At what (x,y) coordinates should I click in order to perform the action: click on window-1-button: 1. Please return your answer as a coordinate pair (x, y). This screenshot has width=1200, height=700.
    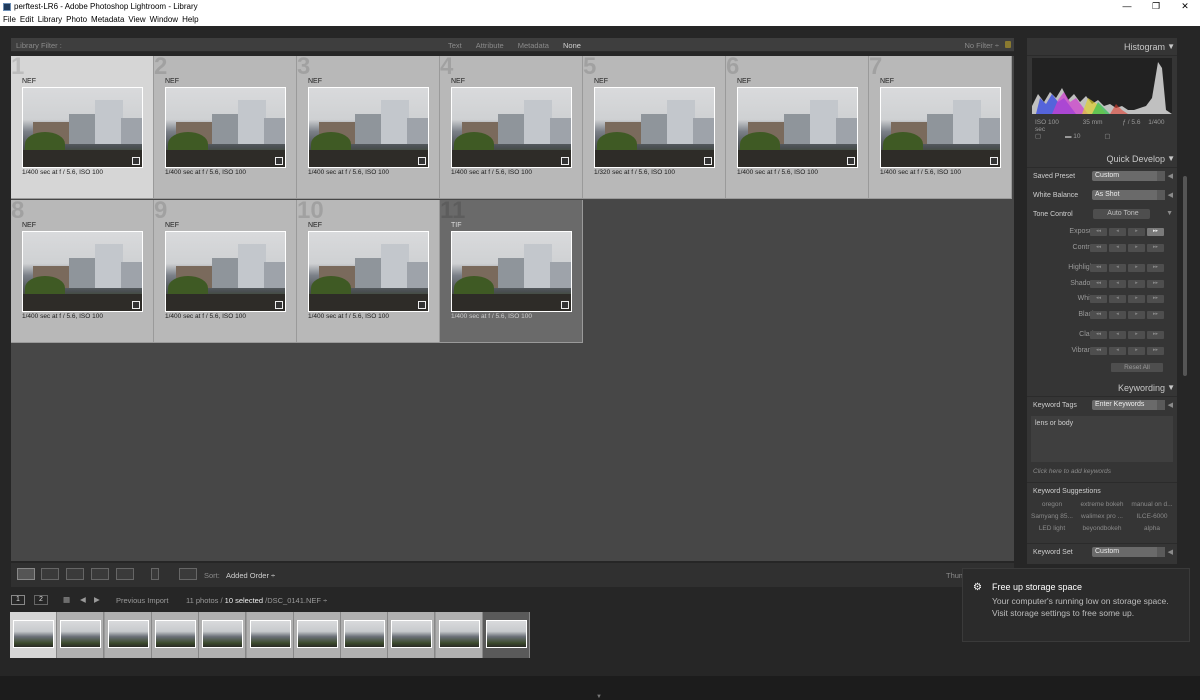
    Looking at the image, I should click on (18, 600).